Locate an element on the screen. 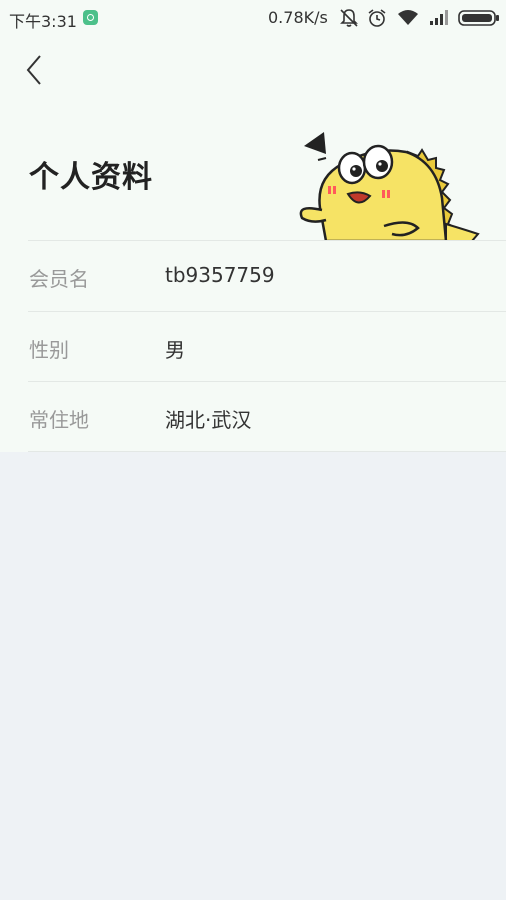  back-button is located at coordinates (34, 70).